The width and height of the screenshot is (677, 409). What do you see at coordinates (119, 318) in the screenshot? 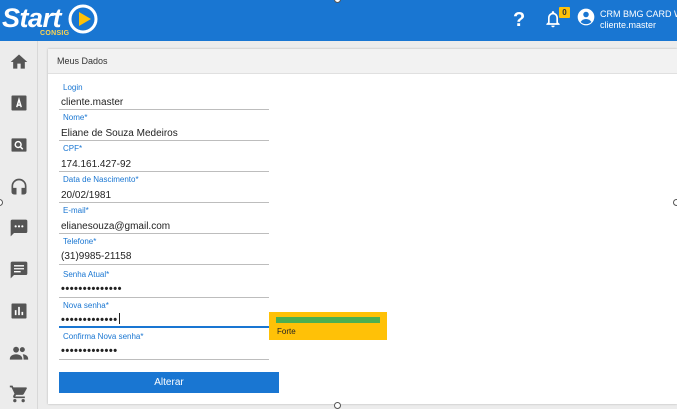
I see `text-caret` at bounding box center [119, 318].